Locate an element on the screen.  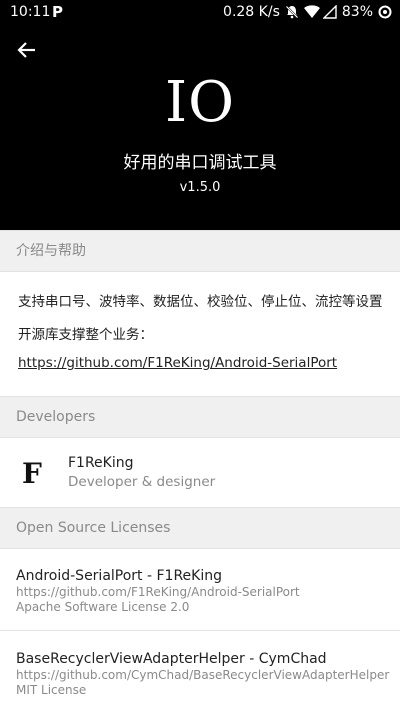
developer-name: F1ReKing is located at coordinates (101, 463).